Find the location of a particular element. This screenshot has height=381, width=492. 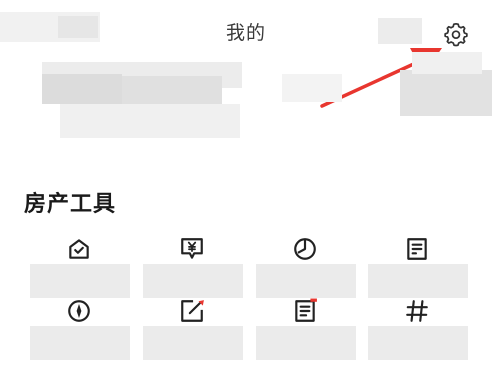

tool-item-hash is located at coordinates (418, 329).